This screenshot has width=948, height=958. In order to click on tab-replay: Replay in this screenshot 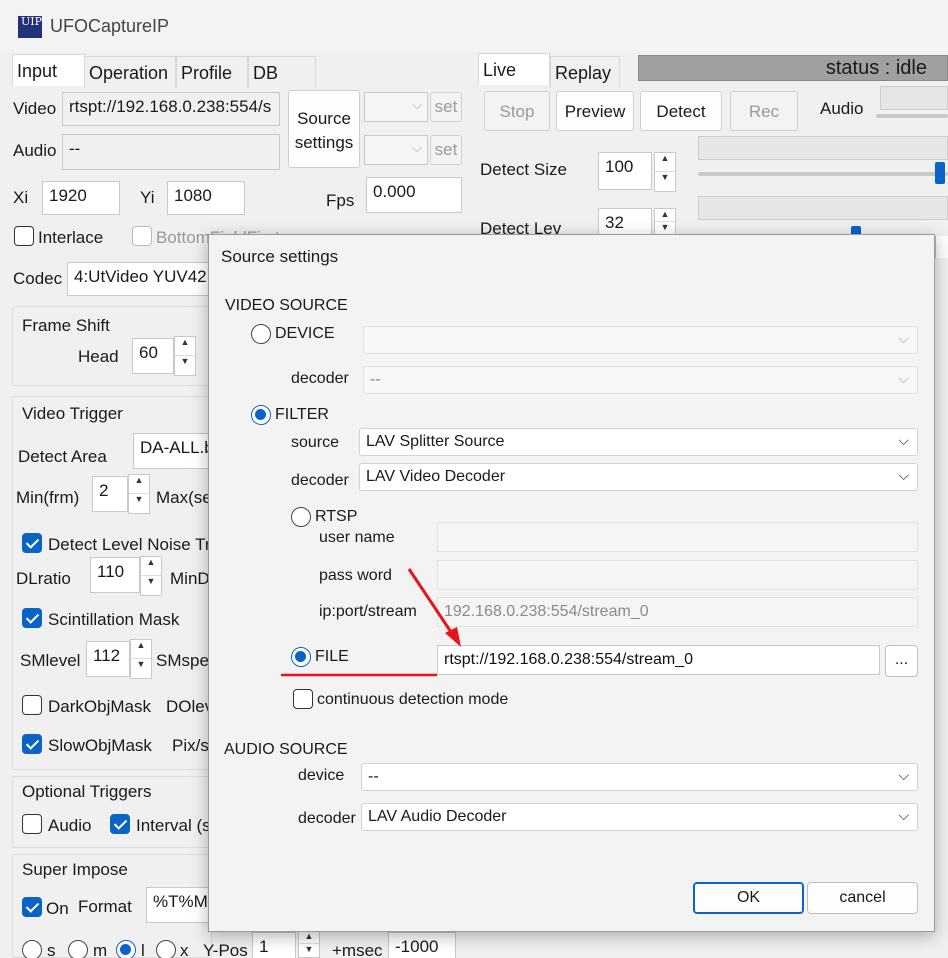, I will do `click(585, 72)`.